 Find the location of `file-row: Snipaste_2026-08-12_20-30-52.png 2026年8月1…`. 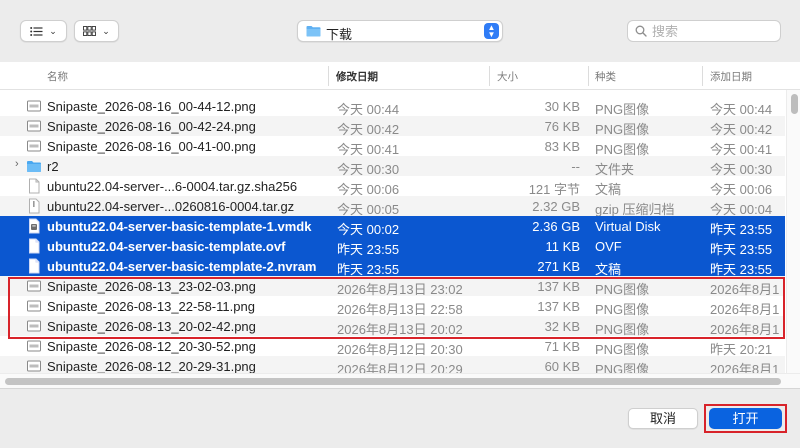

file-row: Snipaste_2026-08-12_20-30-52.png 2026年8月1… is located at coordinates (392, 346).